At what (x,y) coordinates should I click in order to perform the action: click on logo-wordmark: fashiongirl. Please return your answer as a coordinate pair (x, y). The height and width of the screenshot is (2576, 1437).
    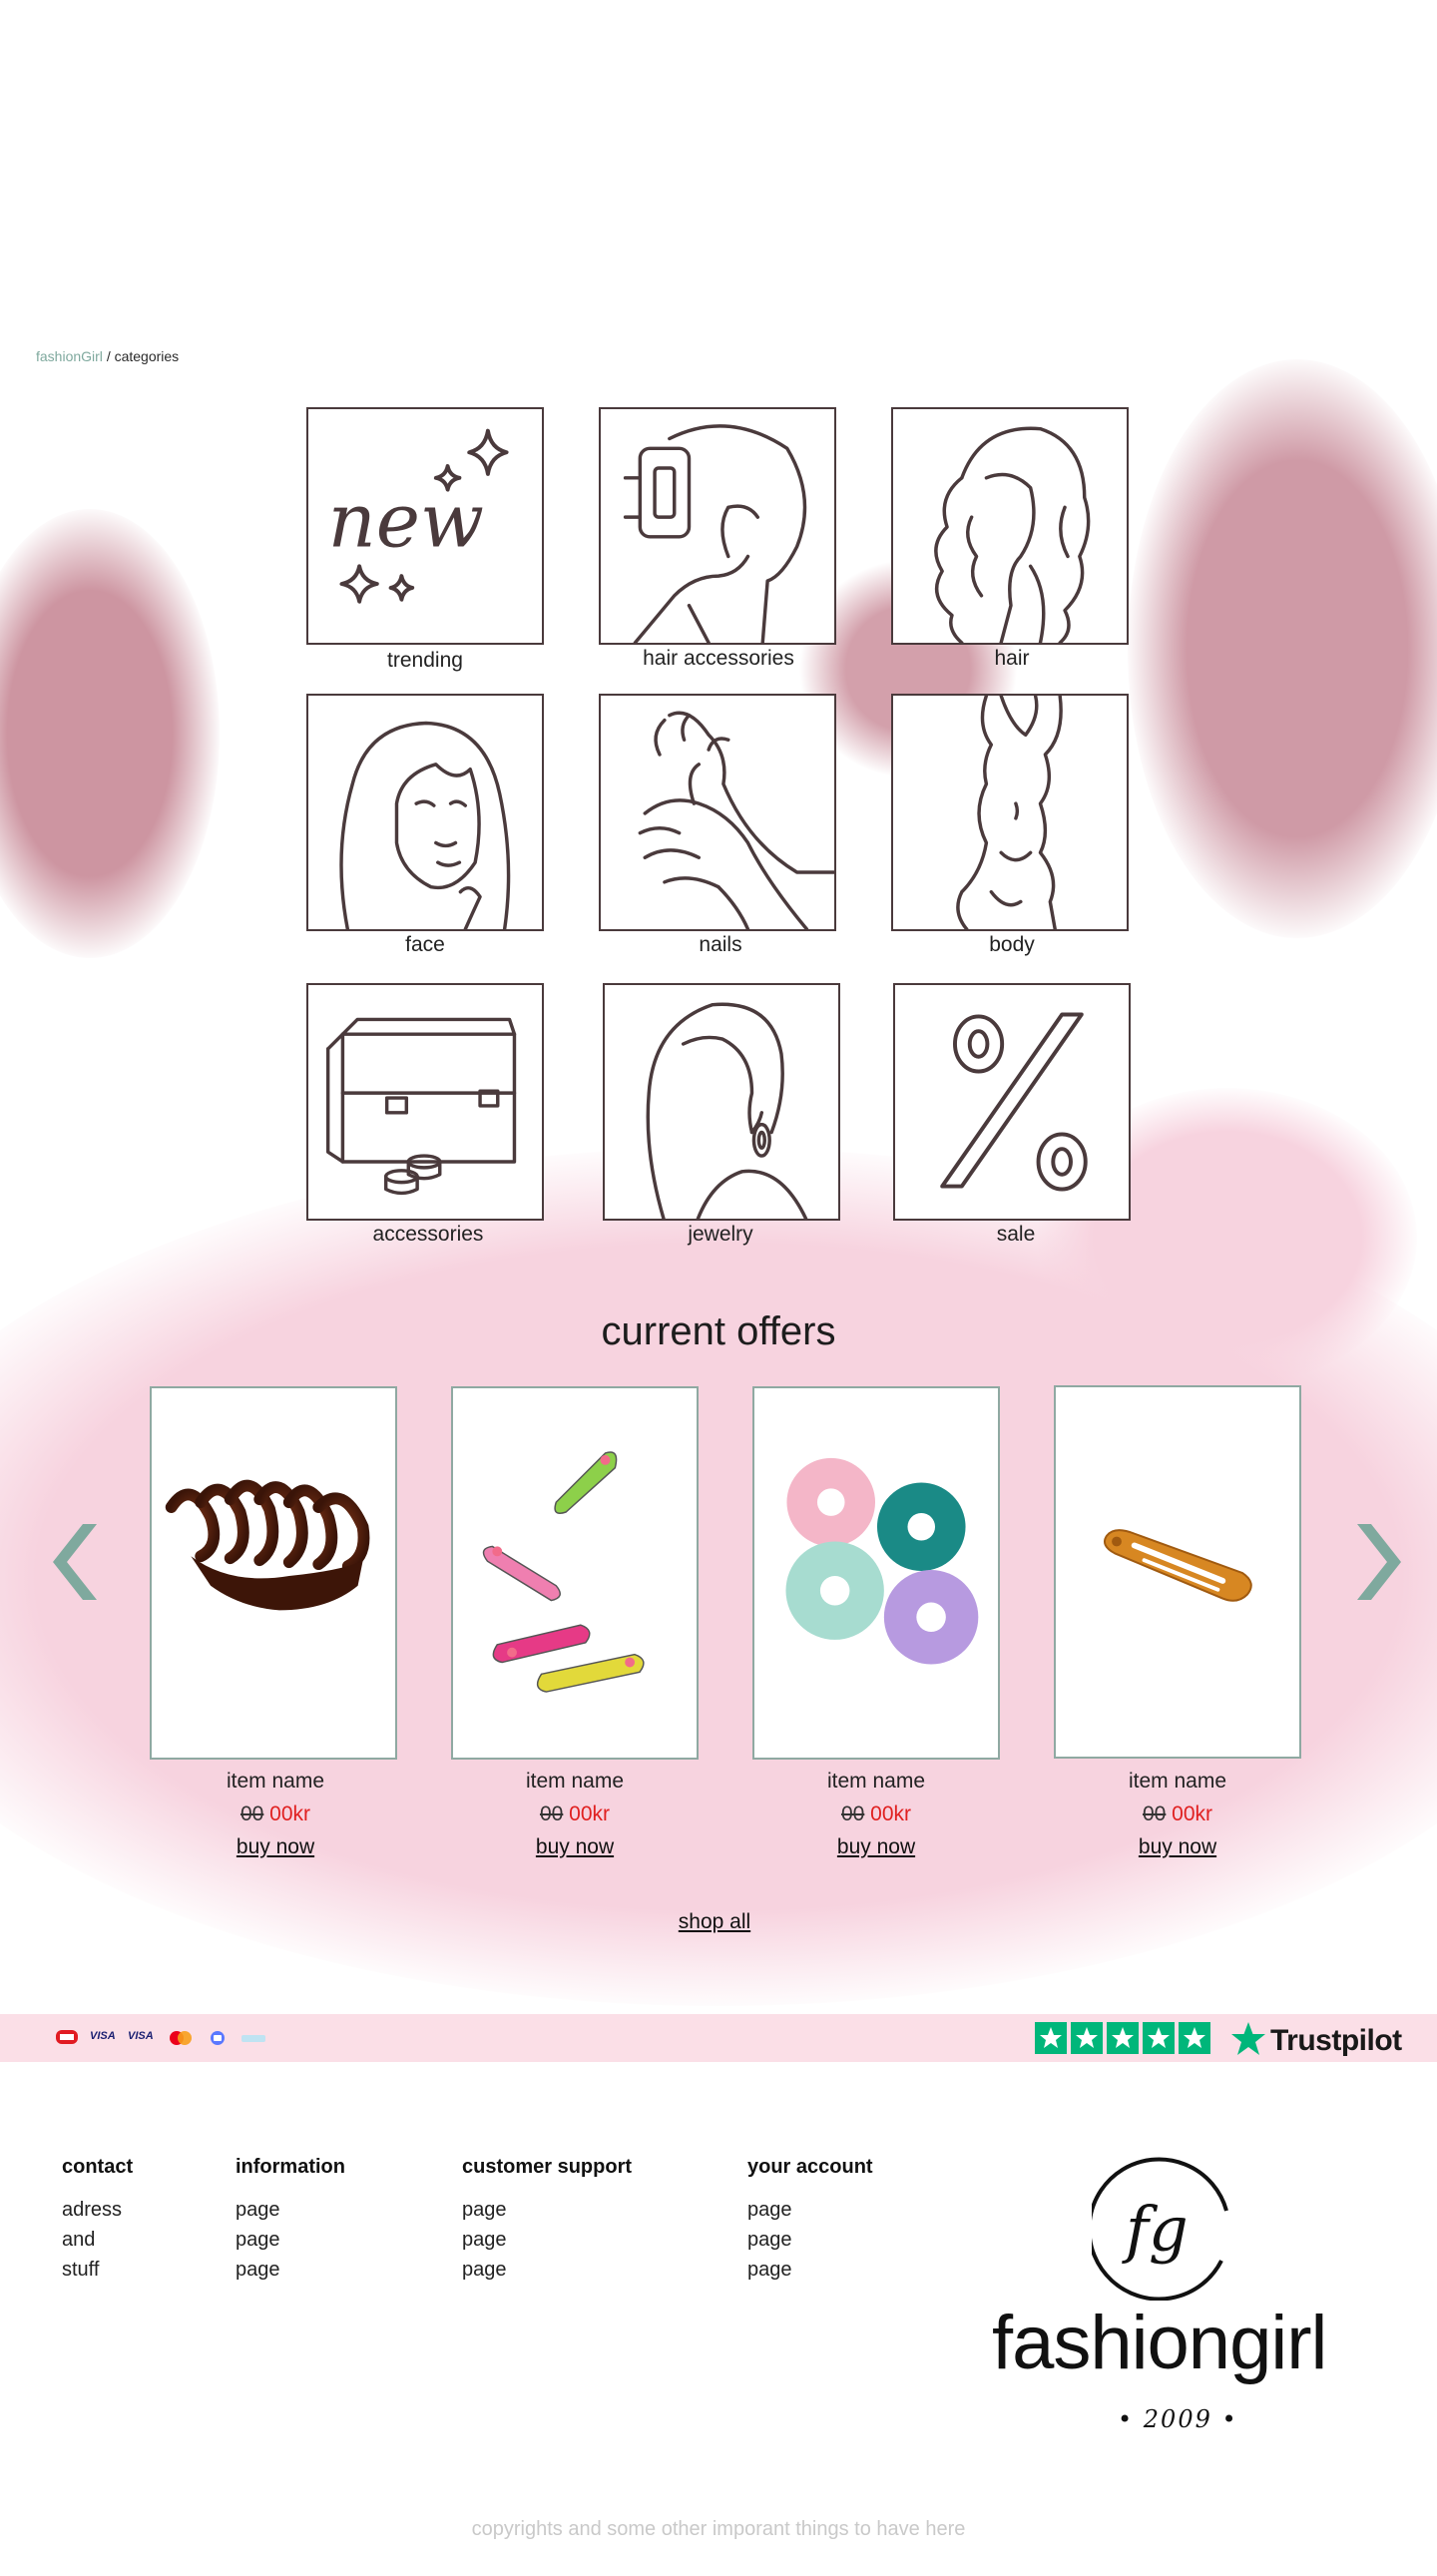
    Looking at the image, I should click on (1159, 2343).